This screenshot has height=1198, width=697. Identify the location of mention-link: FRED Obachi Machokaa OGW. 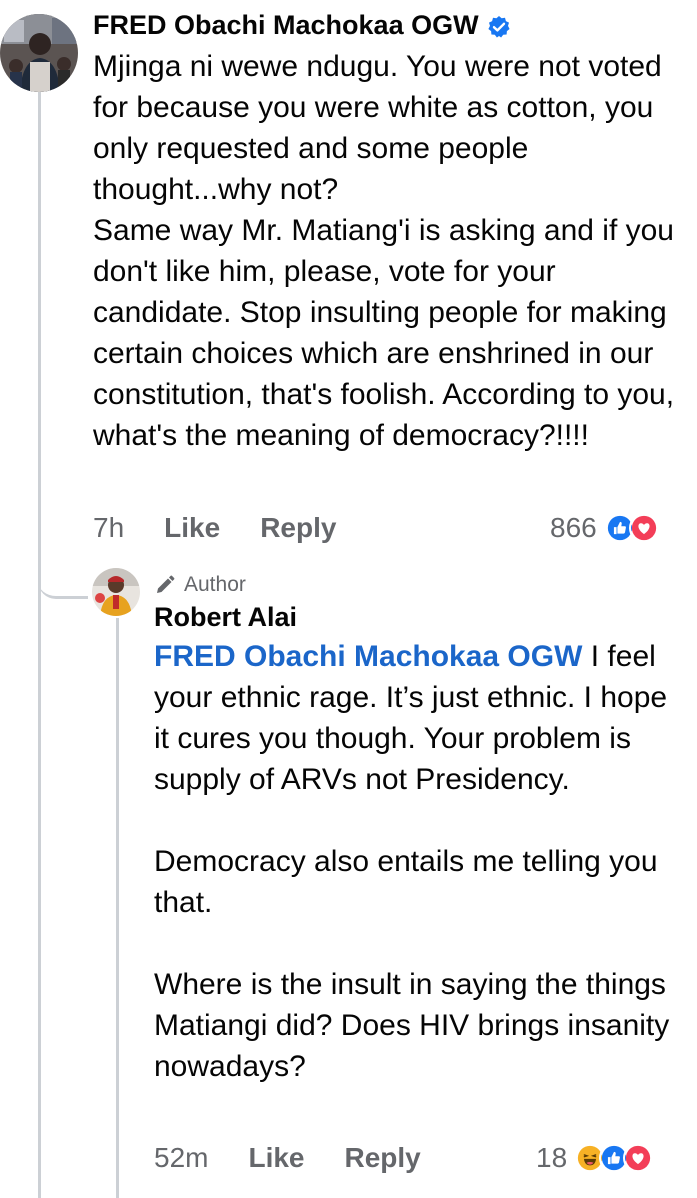
(368, 656).